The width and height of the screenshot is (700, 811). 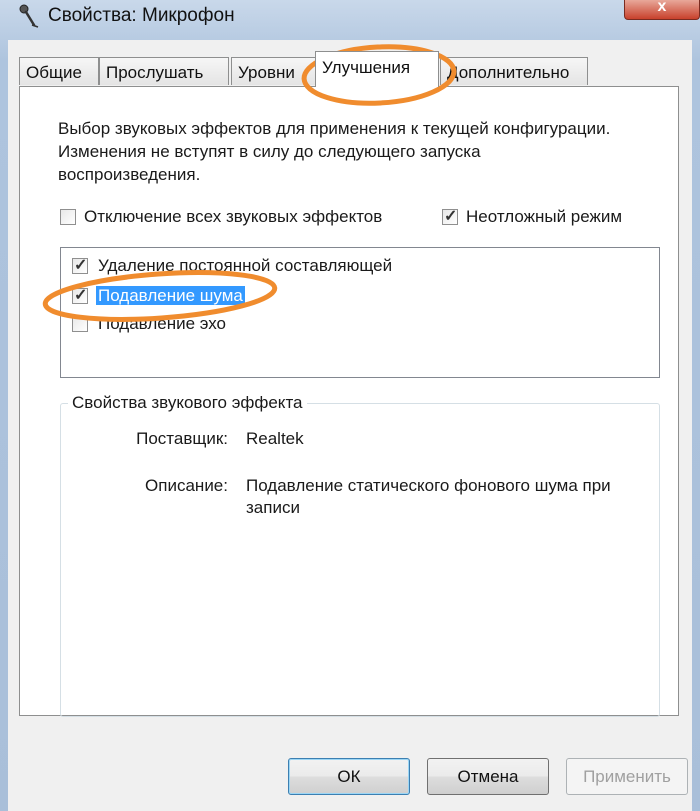 I want to click on effect-properties-title: Свойства звукового эффекта, so click(x=187, y=403).